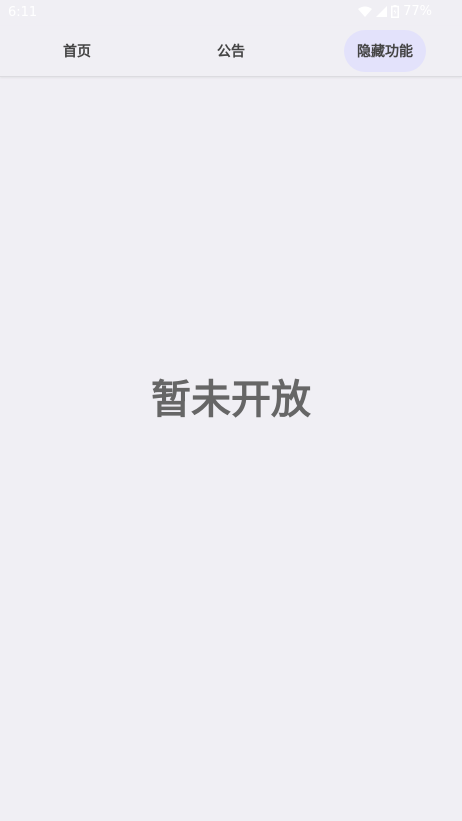 This screenshot has height=821, width=462. What do you see at coordinates (382, 11) in the screenshot?
I see `signal-icon` at bounding box center [382, 11].